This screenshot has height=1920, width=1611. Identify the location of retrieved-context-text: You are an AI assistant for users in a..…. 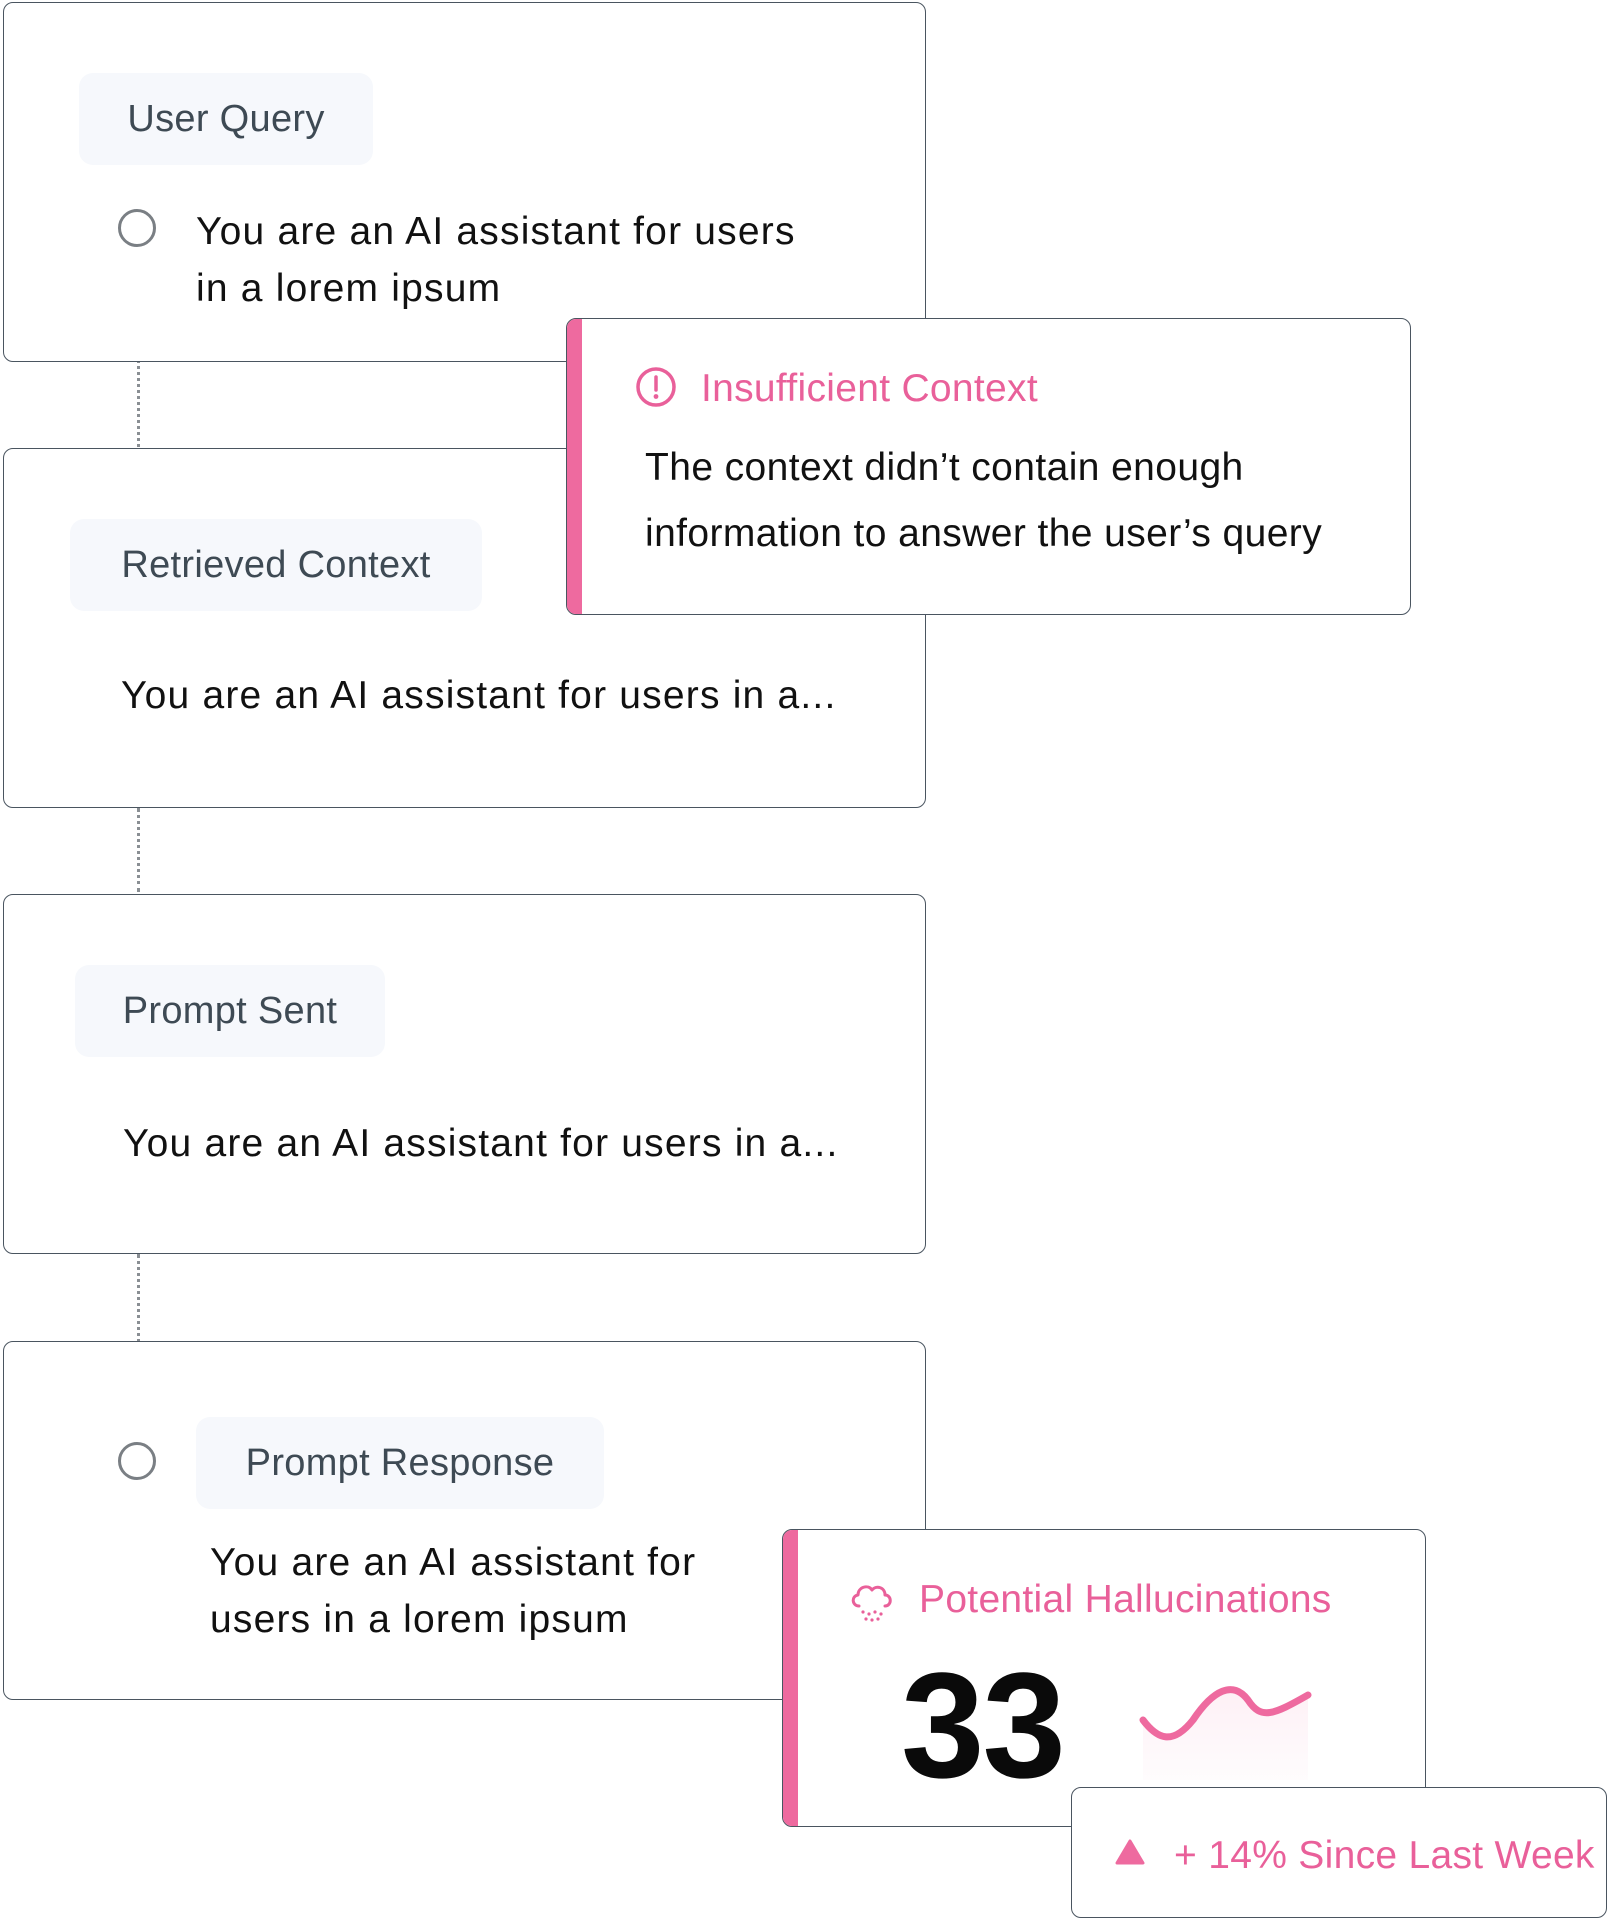
(479, 695).